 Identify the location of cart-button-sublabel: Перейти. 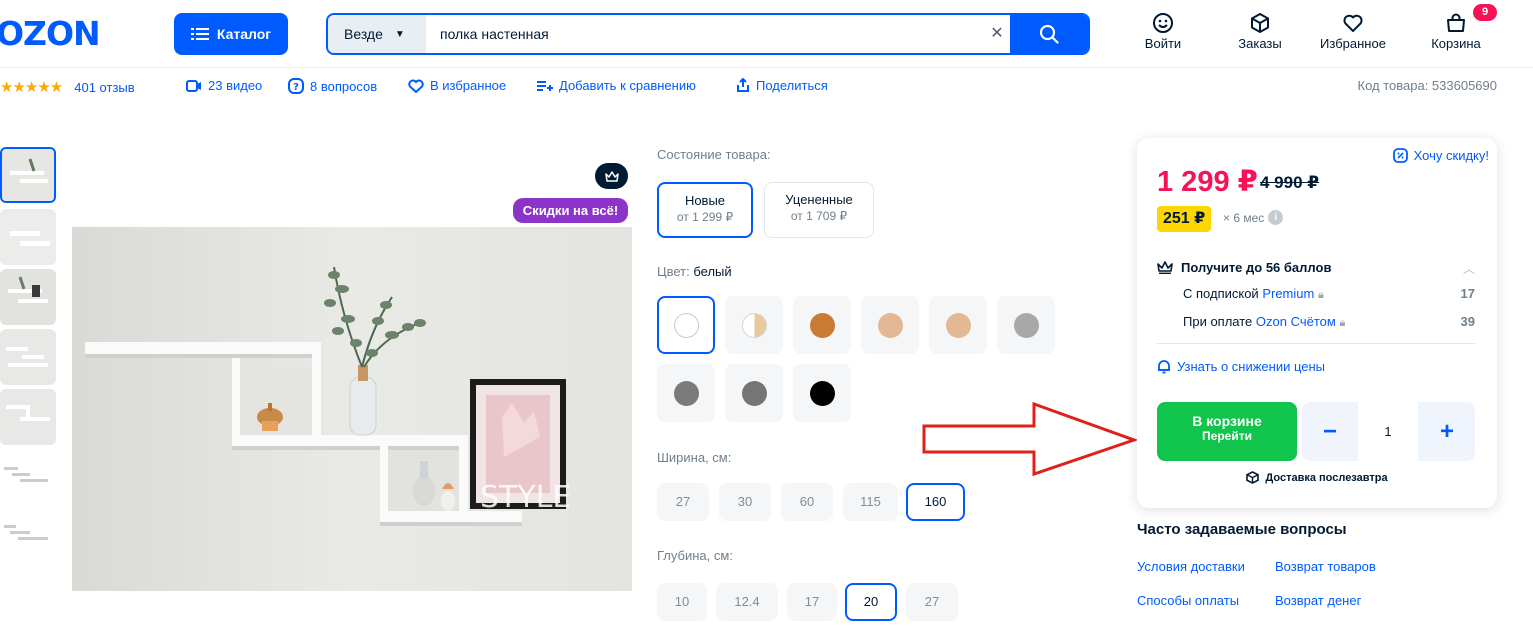
(1227, 436).